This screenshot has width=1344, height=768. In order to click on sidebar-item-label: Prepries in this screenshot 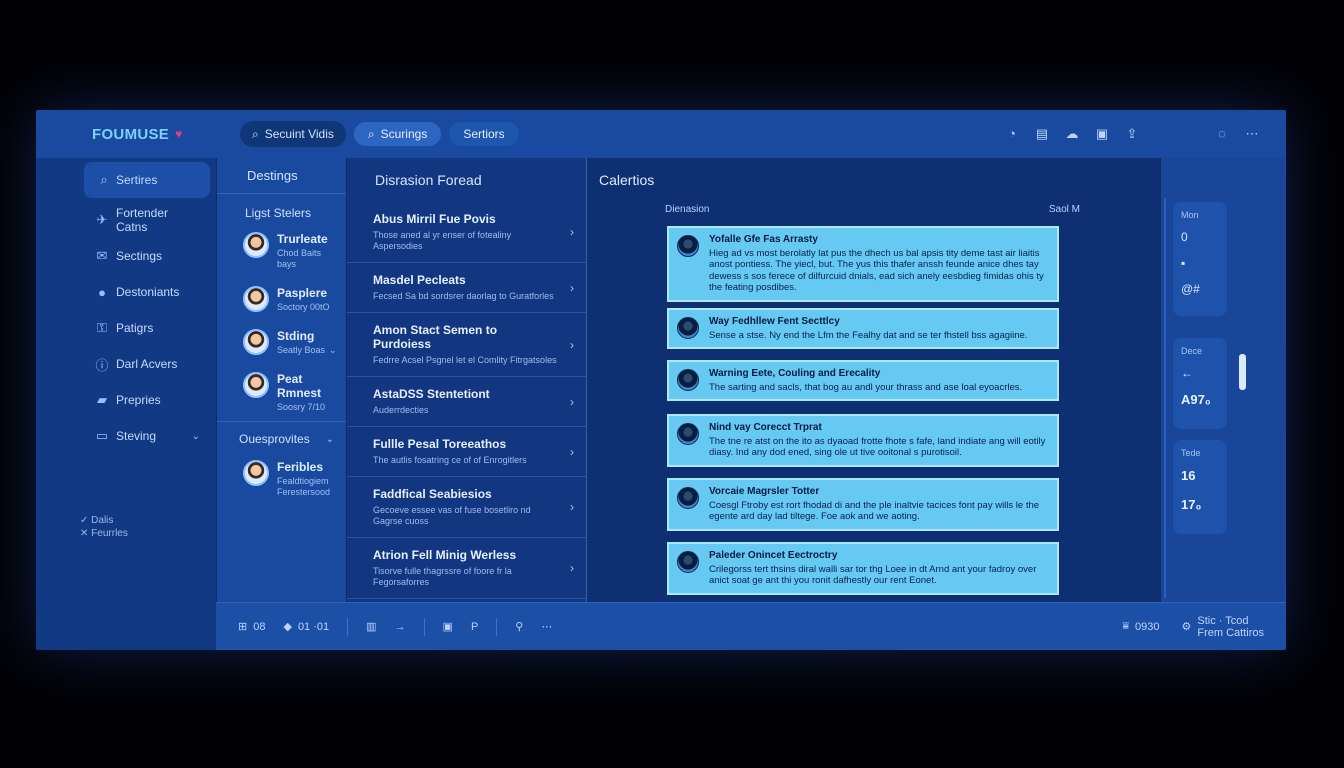, I will do `click(138, 400)`.